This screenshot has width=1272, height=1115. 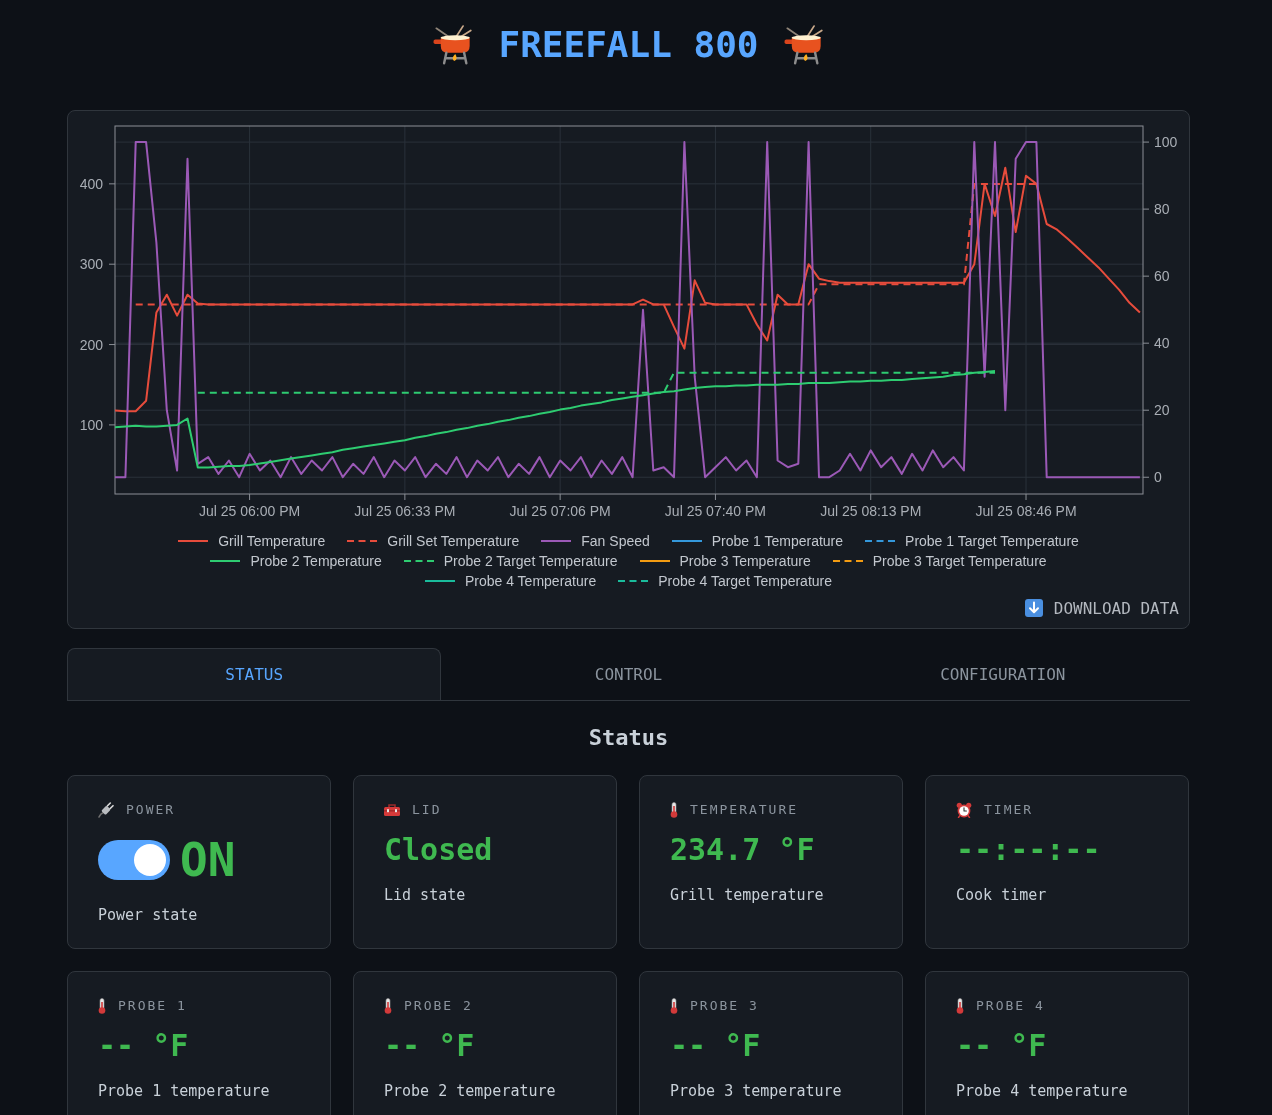 I want to click on y-axis-label: 60, so click(x=1162, y=276).